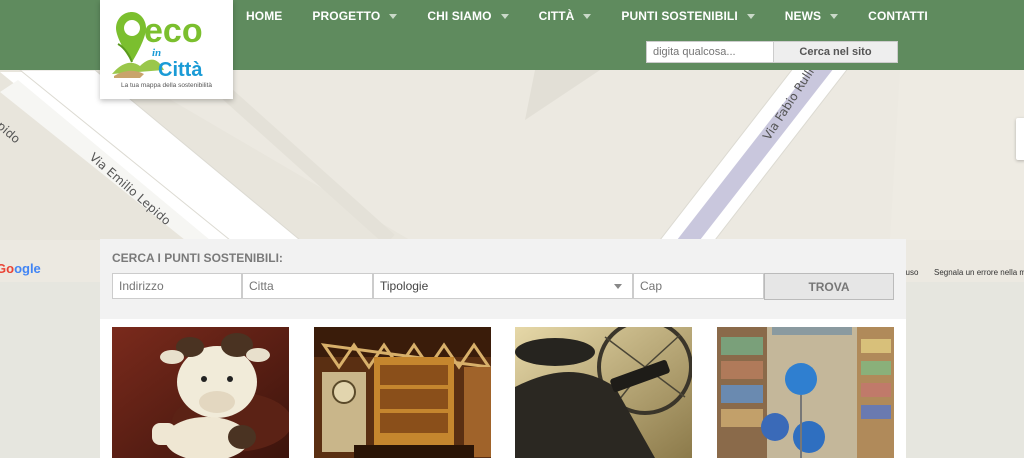 The height and width of the screenshot is (458, 1024). Describe the element at coordinates (803, 16) in the screenshot. I see `nav-item-label: NEWS` at that location.